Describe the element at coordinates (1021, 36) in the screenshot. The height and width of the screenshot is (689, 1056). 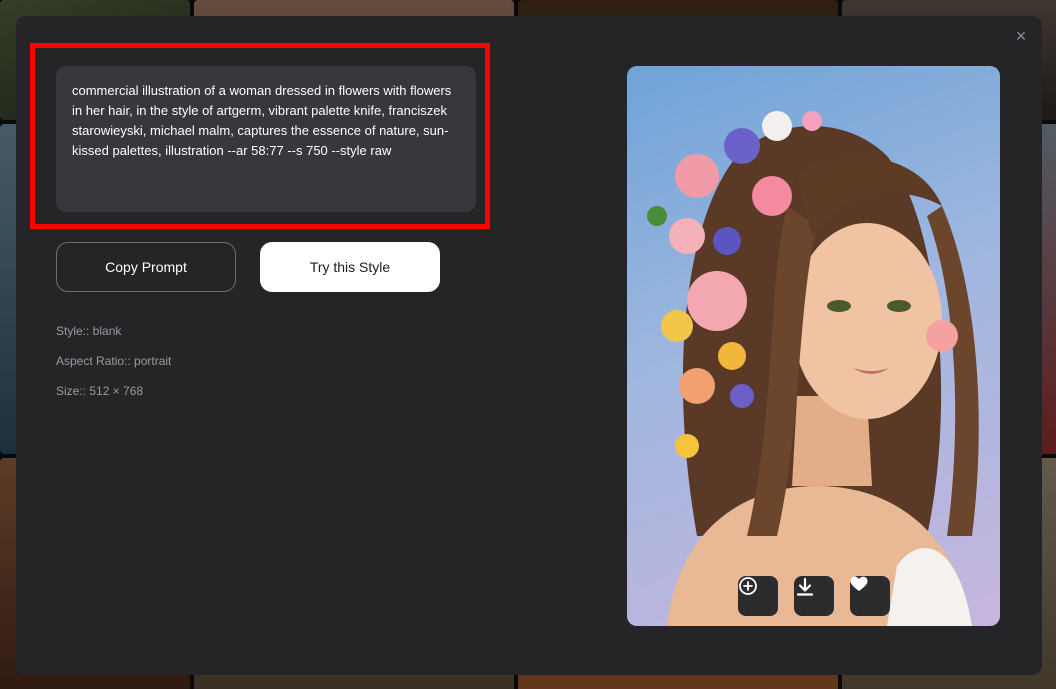
I see `close-icon: ×` at that location.